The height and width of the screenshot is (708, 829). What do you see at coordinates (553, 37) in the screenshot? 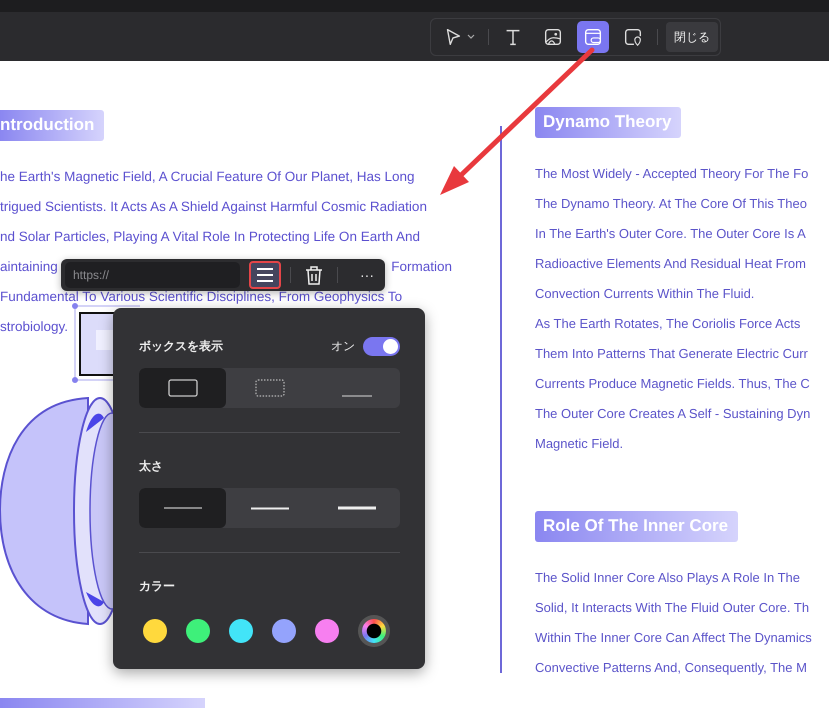
I see `image-icon` at bounding box center [553, 37].